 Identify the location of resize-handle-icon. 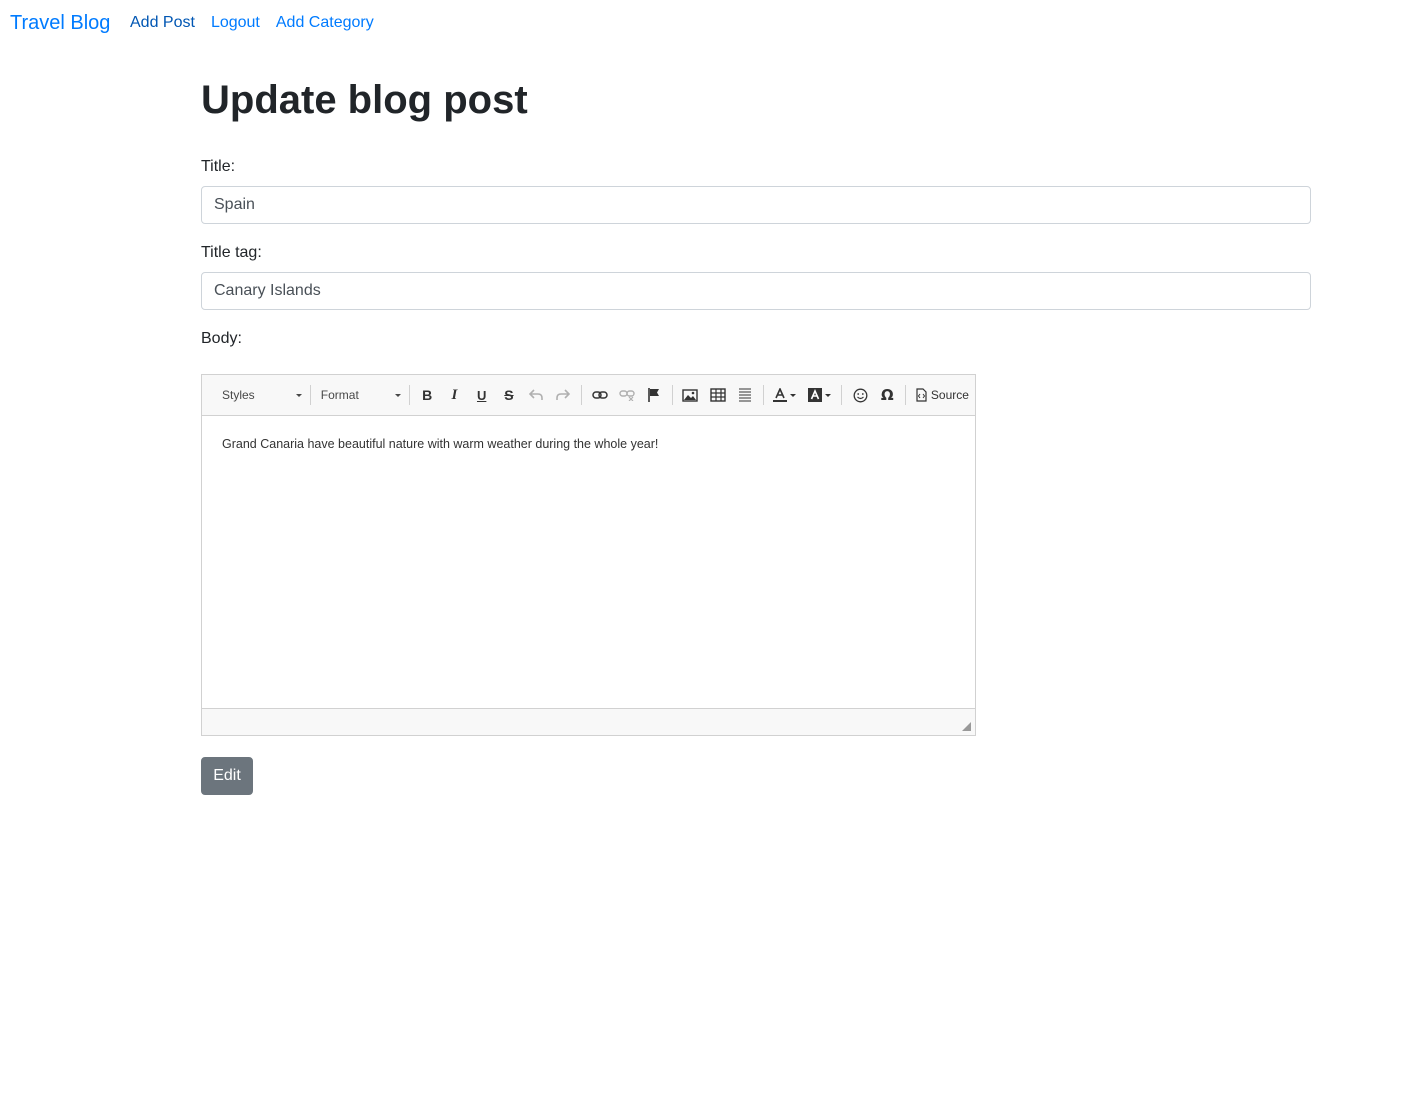
(966, 726).